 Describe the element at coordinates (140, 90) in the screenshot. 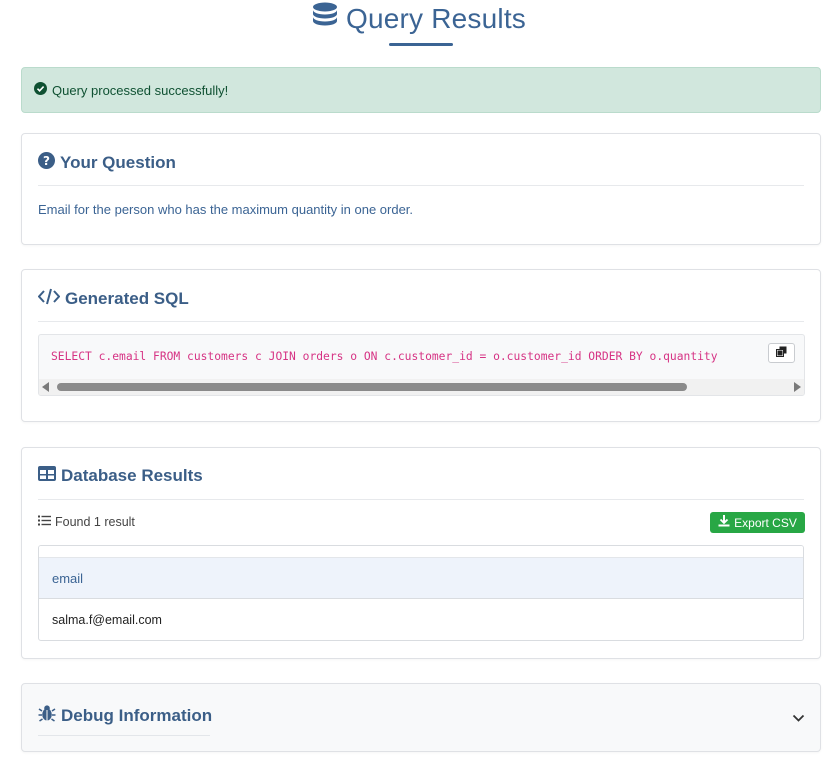

I see `alert-message: Query processed successfully!` at that location.